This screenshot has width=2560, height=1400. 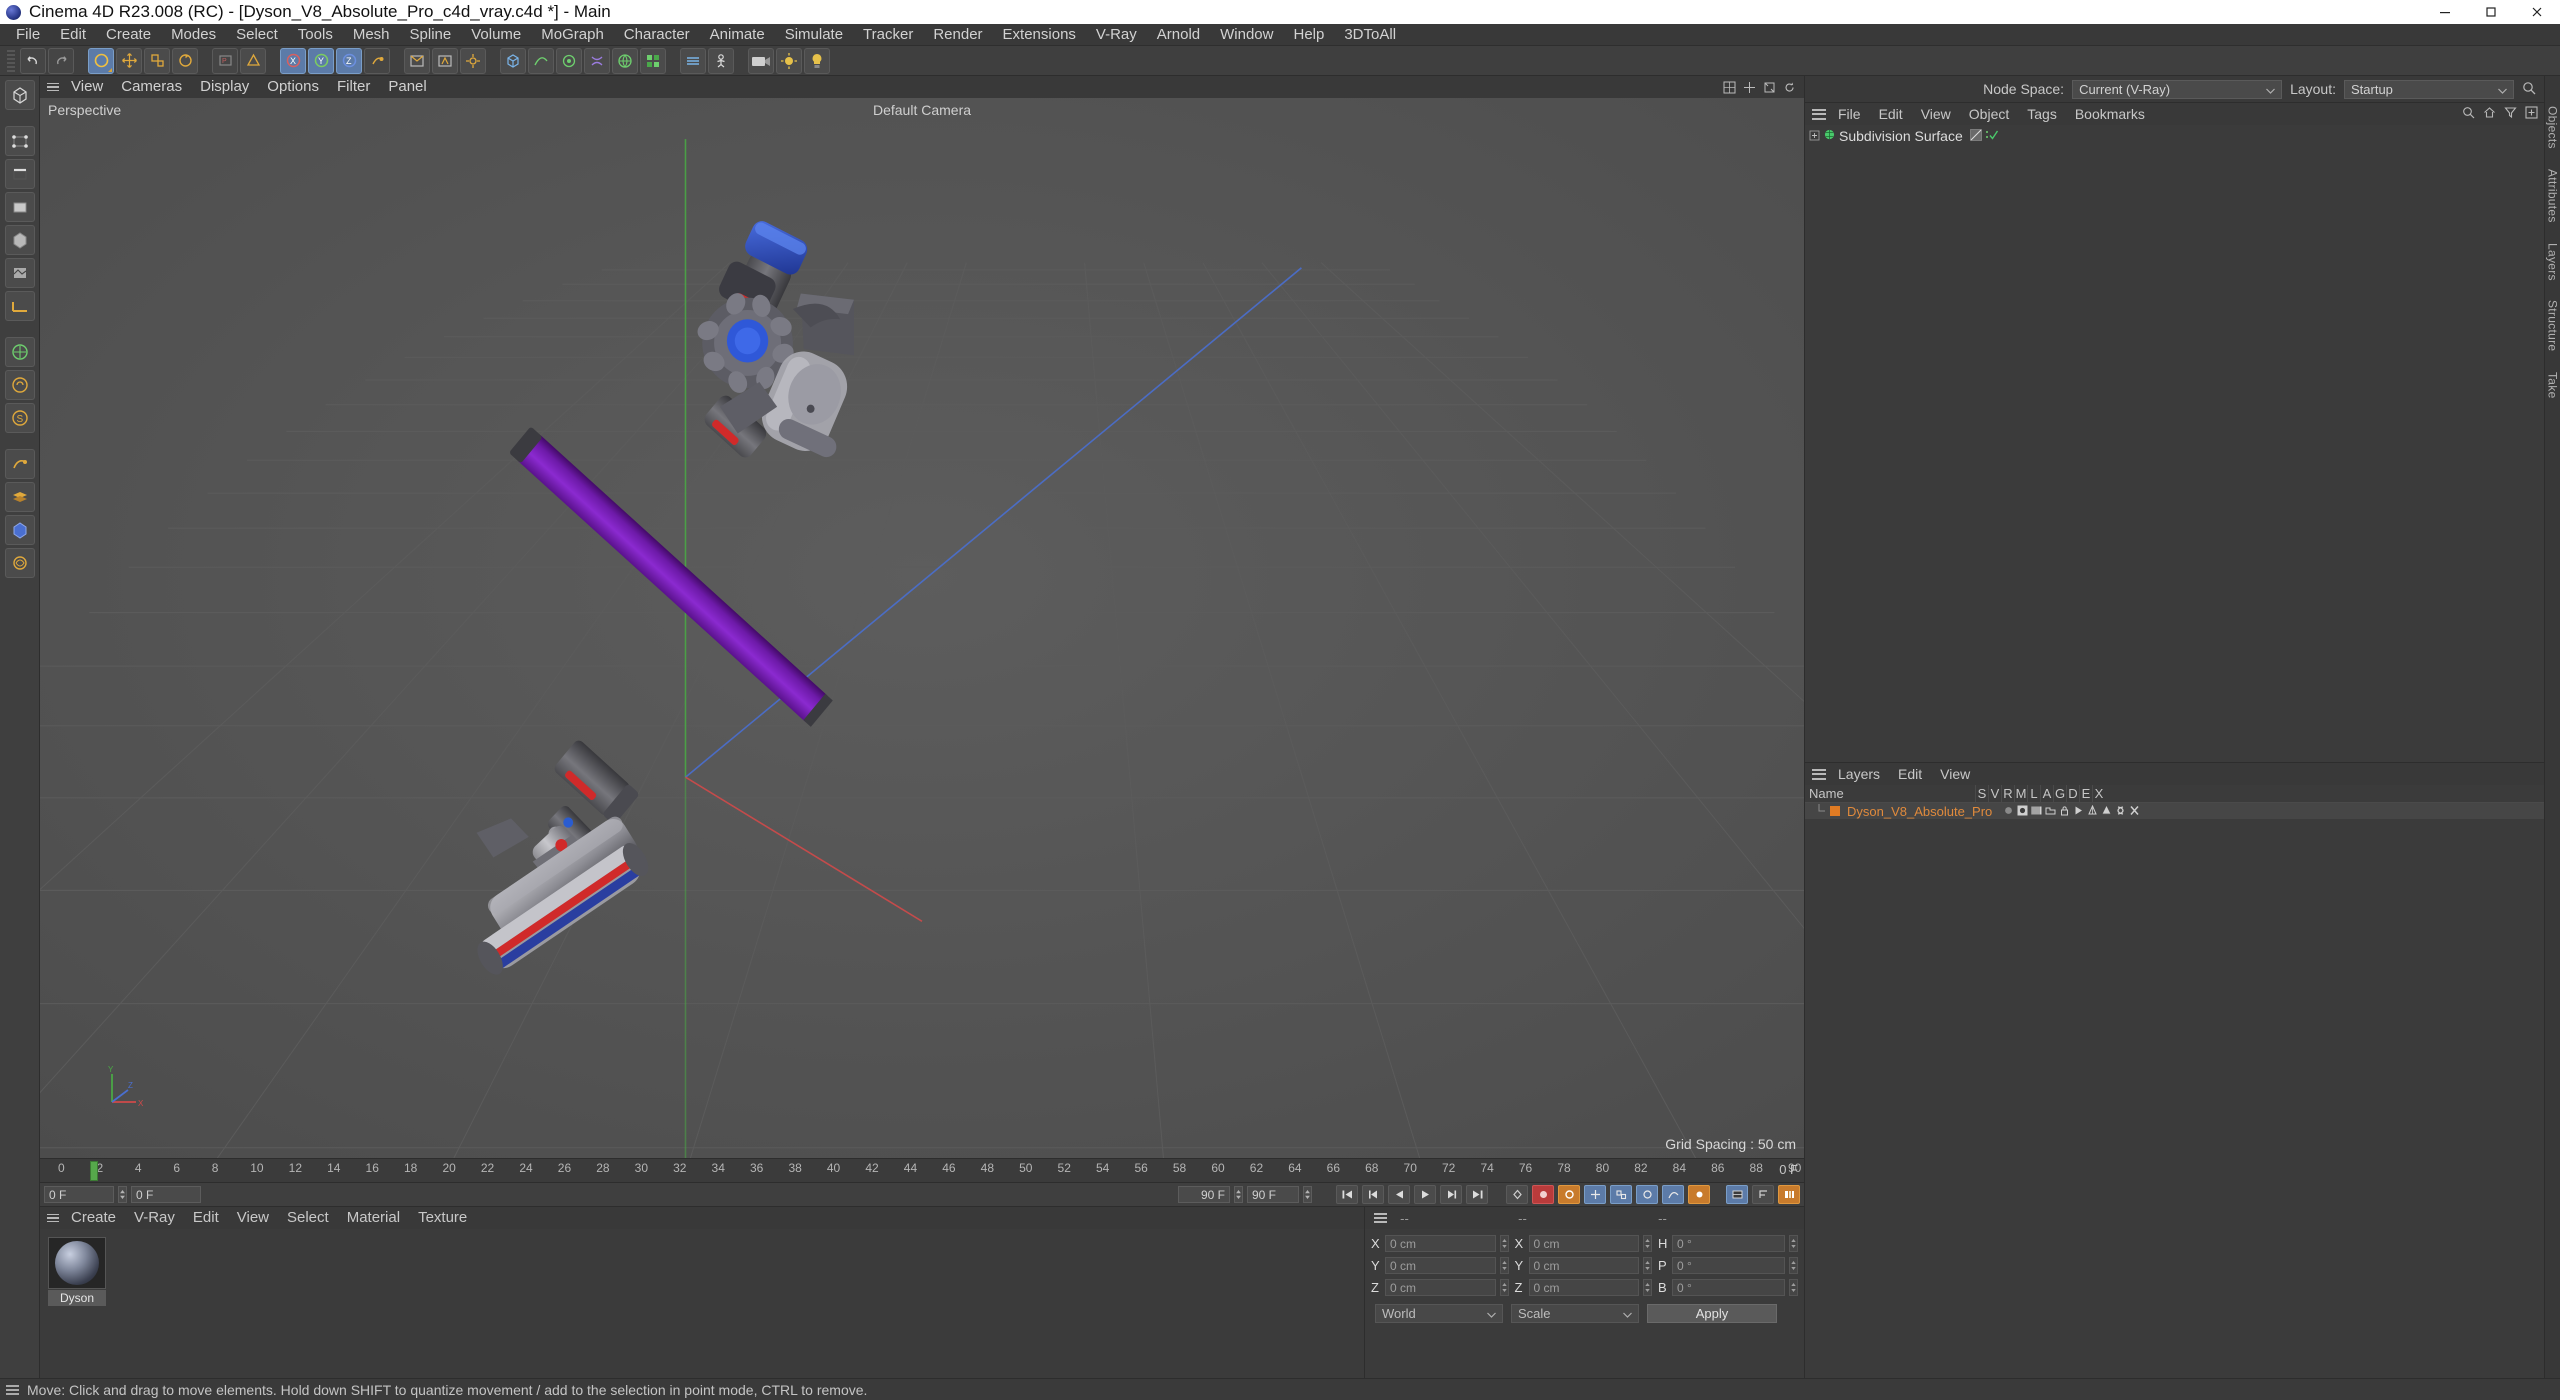 What do you see at coordinates (2042, 114) in the screenshot?
I see `object-menu-tags: Tags` at bounding box center [2042, 114].